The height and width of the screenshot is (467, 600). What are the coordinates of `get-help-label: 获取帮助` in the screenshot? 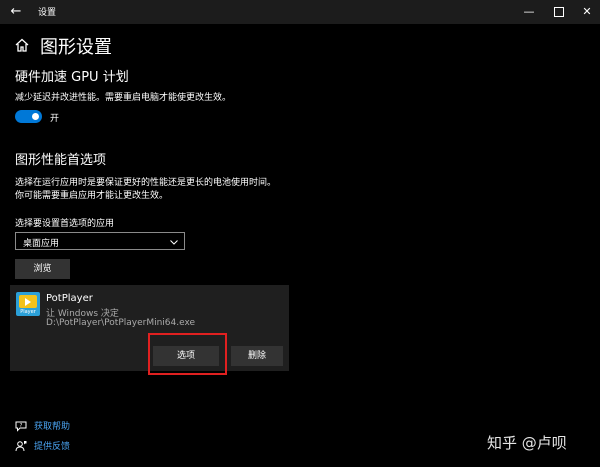 It's located at (52, 427).